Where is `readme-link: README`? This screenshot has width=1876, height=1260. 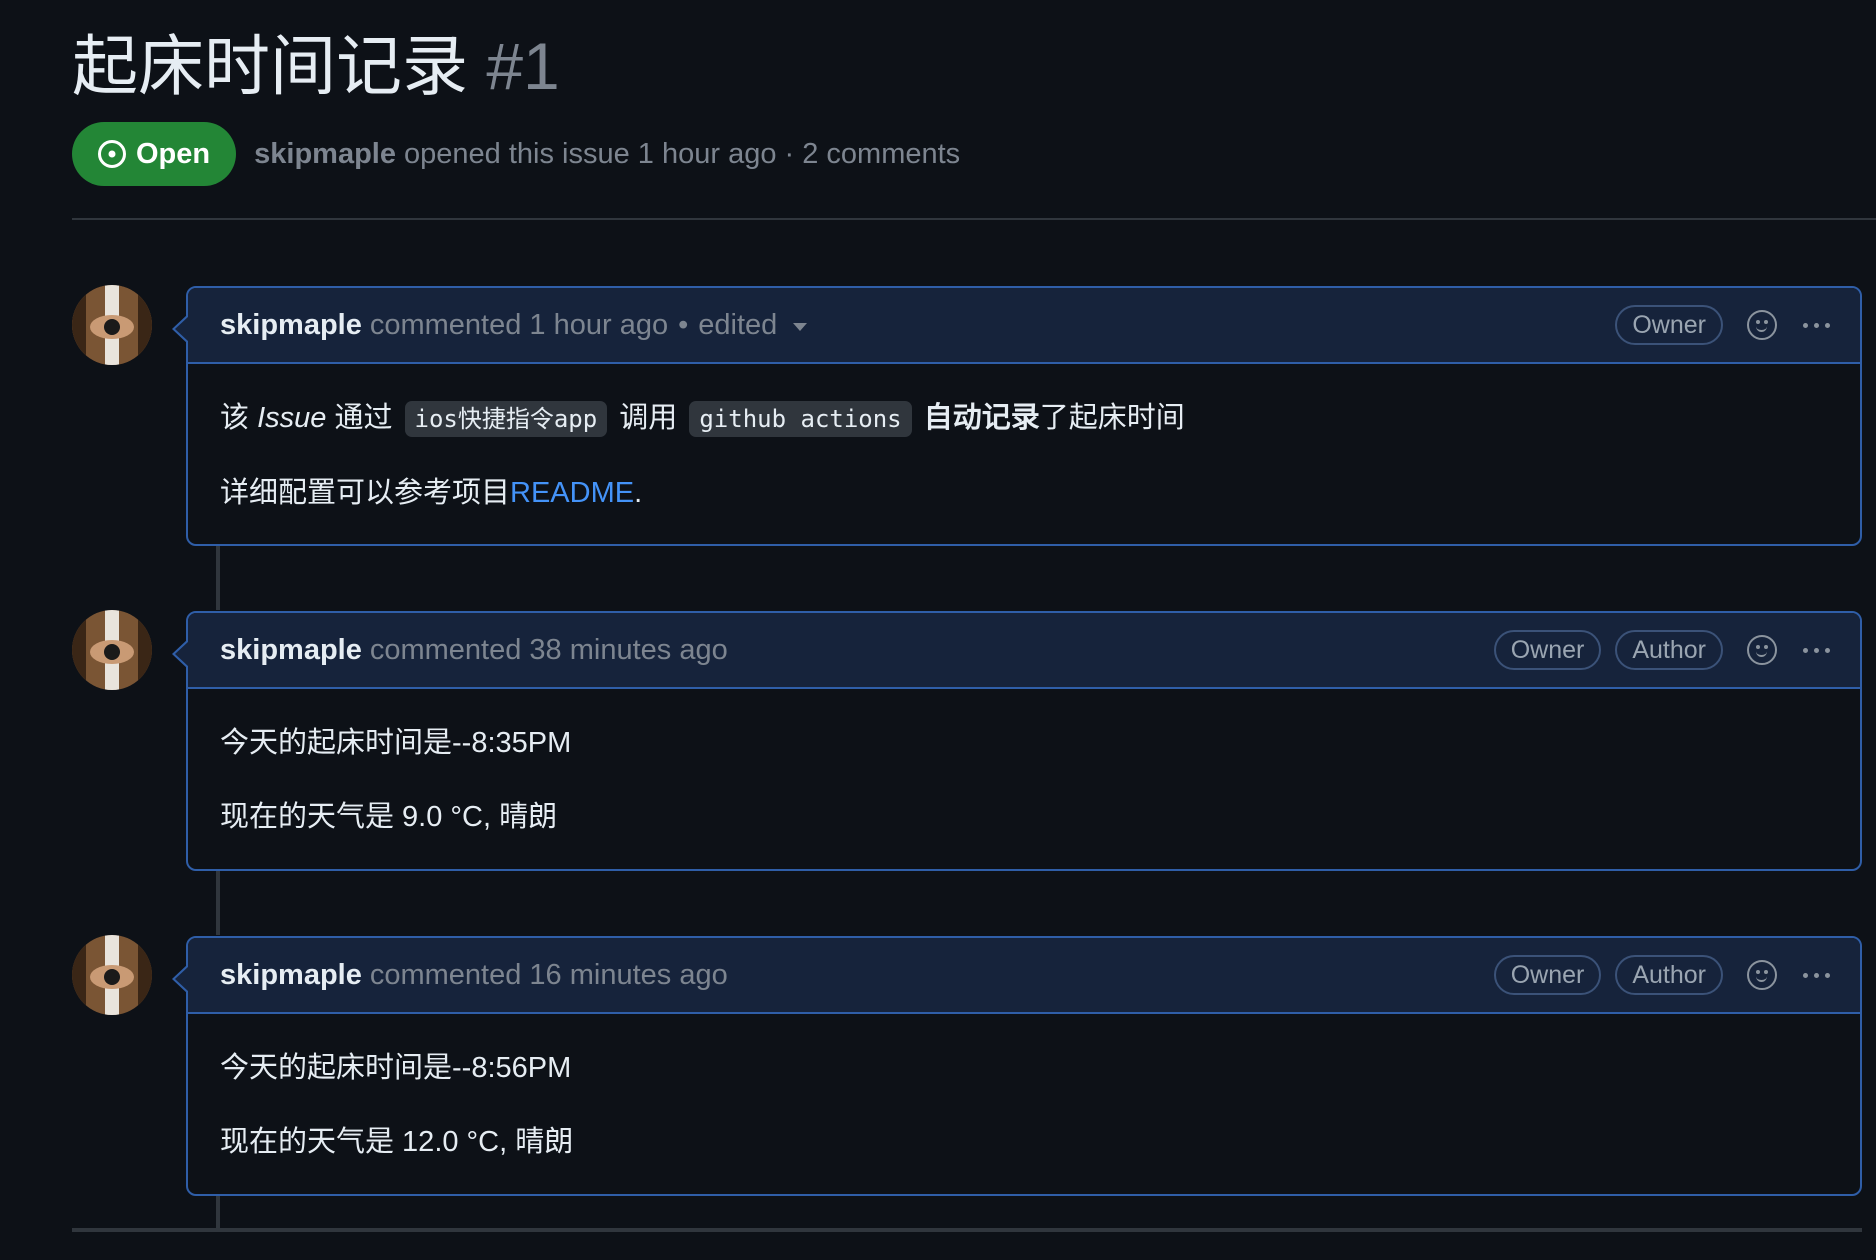
readme-link: README is located at coordinates (572, 493).